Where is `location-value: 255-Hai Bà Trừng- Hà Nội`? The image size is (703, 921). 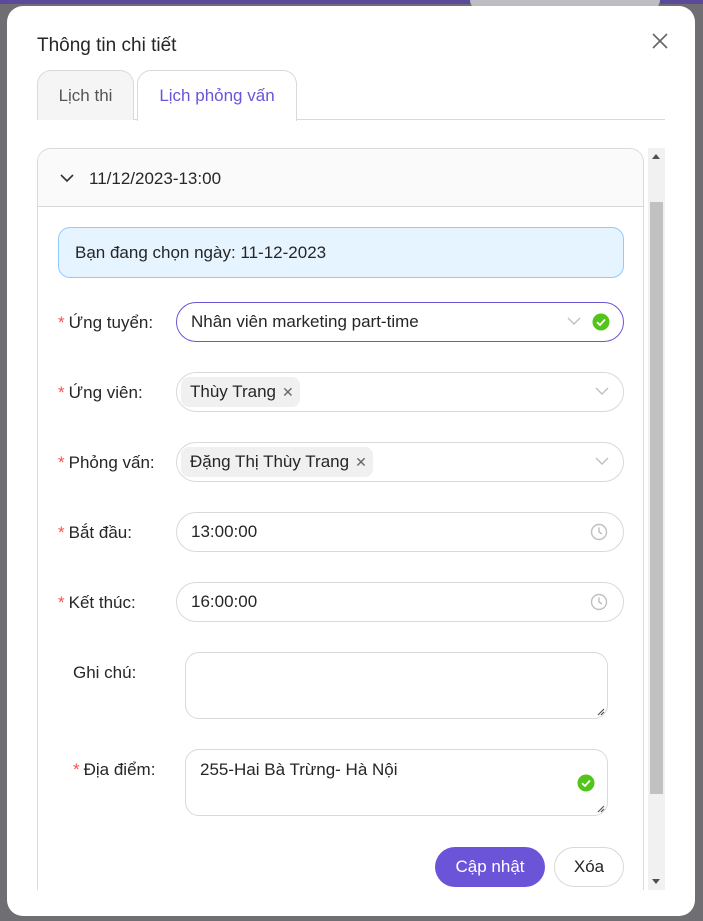 location-value: 255-Hai Bà Trừng- Hà Nội is located at coordinates (299, 769).